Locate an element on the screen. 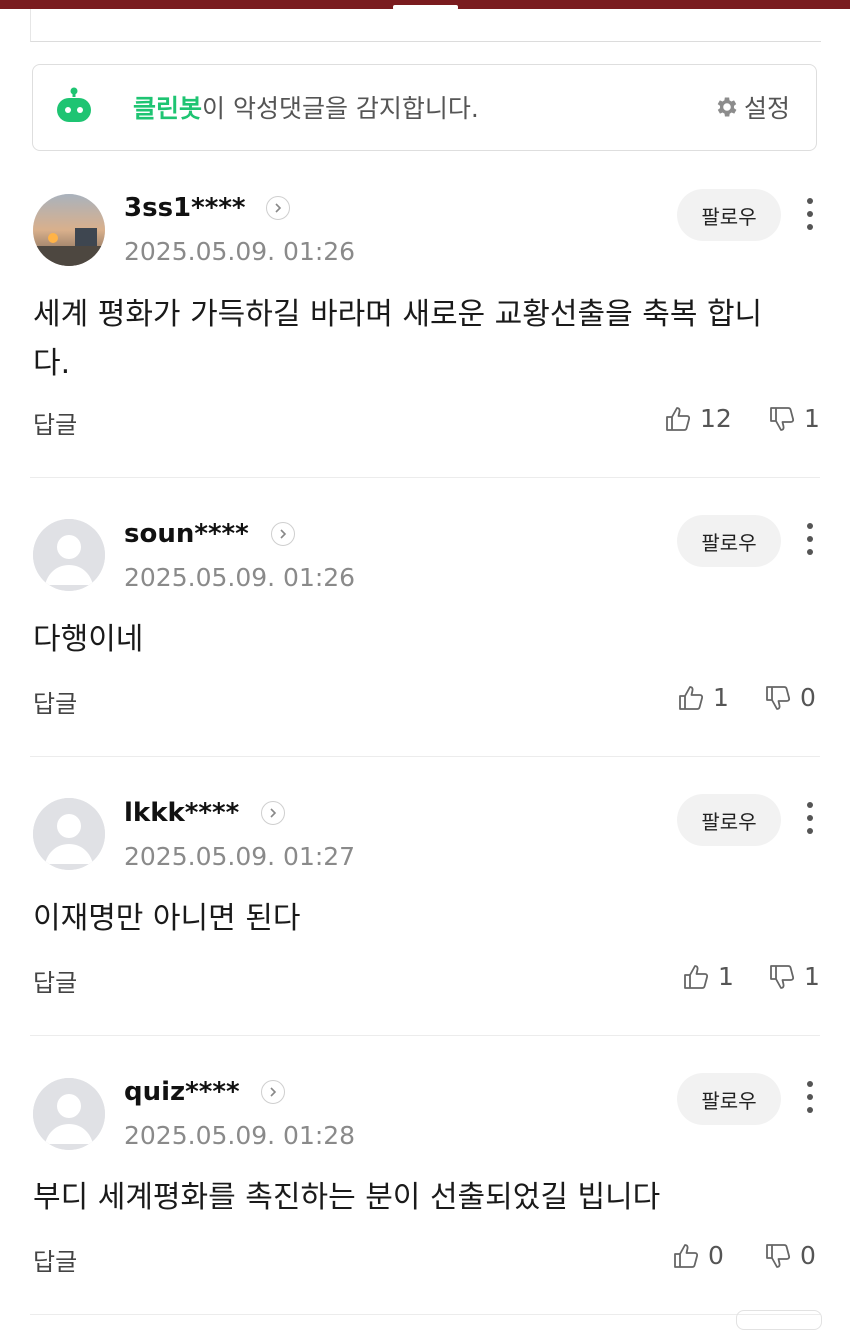  comment-text: 부디 세계평화를 촉진하는 분이 선출되었길 빕니다 is located at coordinates (347, 1197).